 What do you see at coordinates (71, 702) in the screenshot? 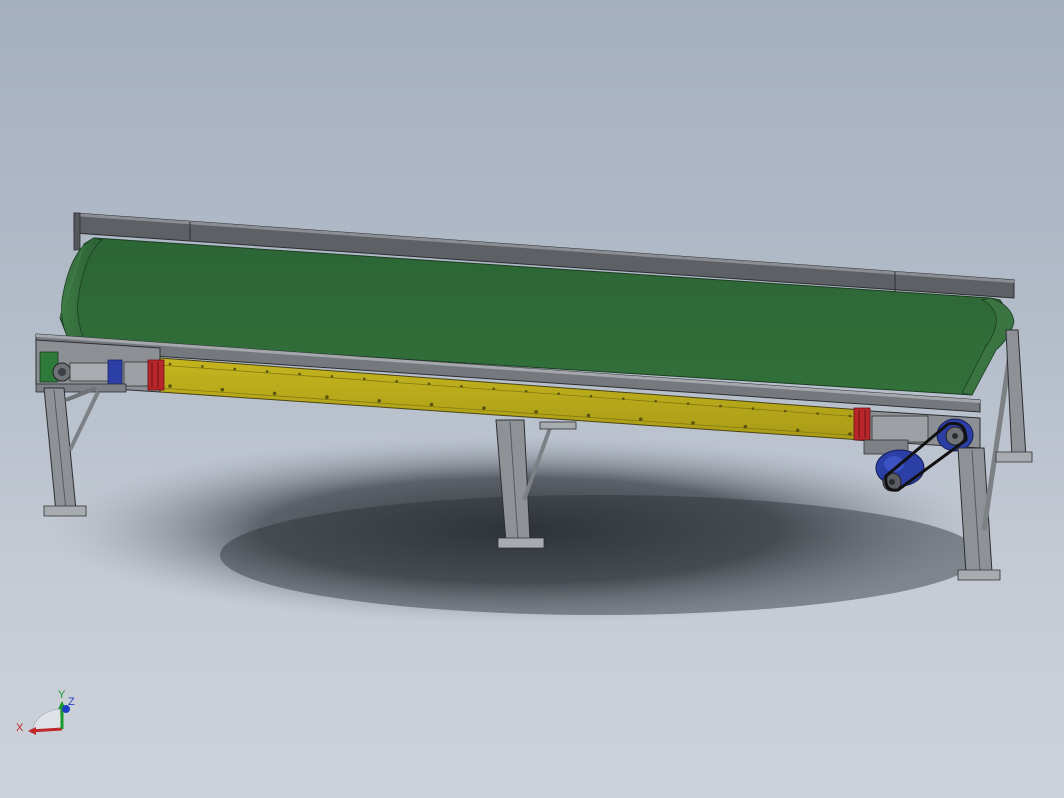
I see `z-axis-label: Z` at bounding box center [71, 702].